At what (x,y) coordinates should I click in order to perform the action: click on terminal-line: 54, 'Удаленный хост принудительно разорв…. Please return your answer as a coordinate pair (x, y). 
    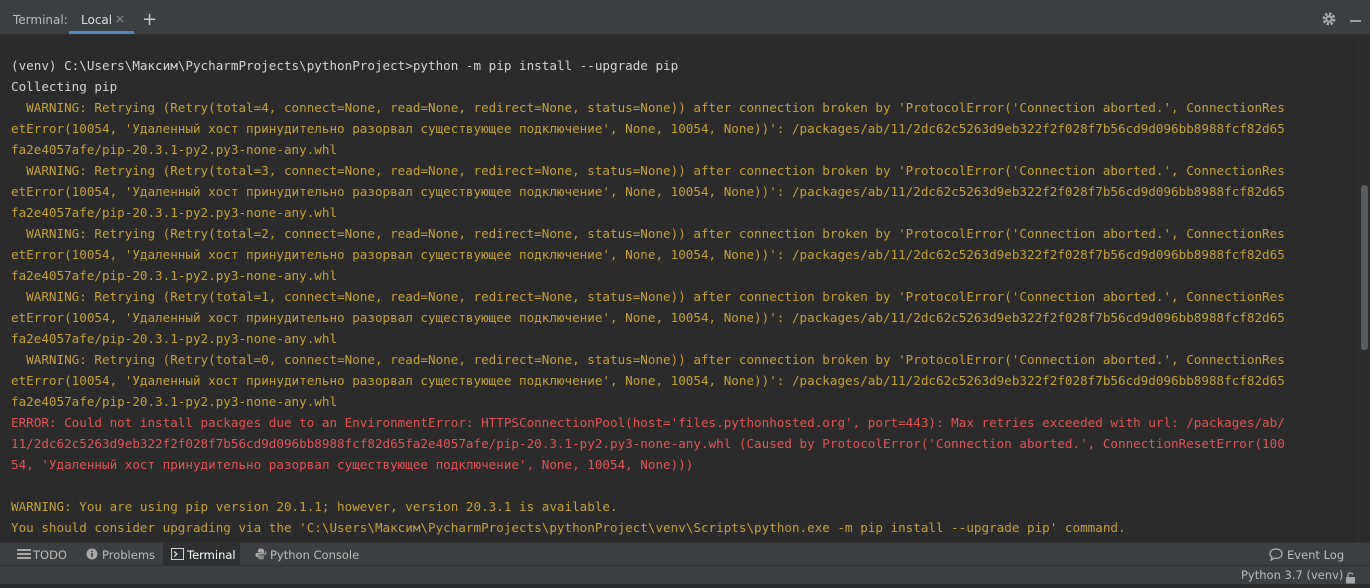
    Looking at the image, I should click on (352, 464).